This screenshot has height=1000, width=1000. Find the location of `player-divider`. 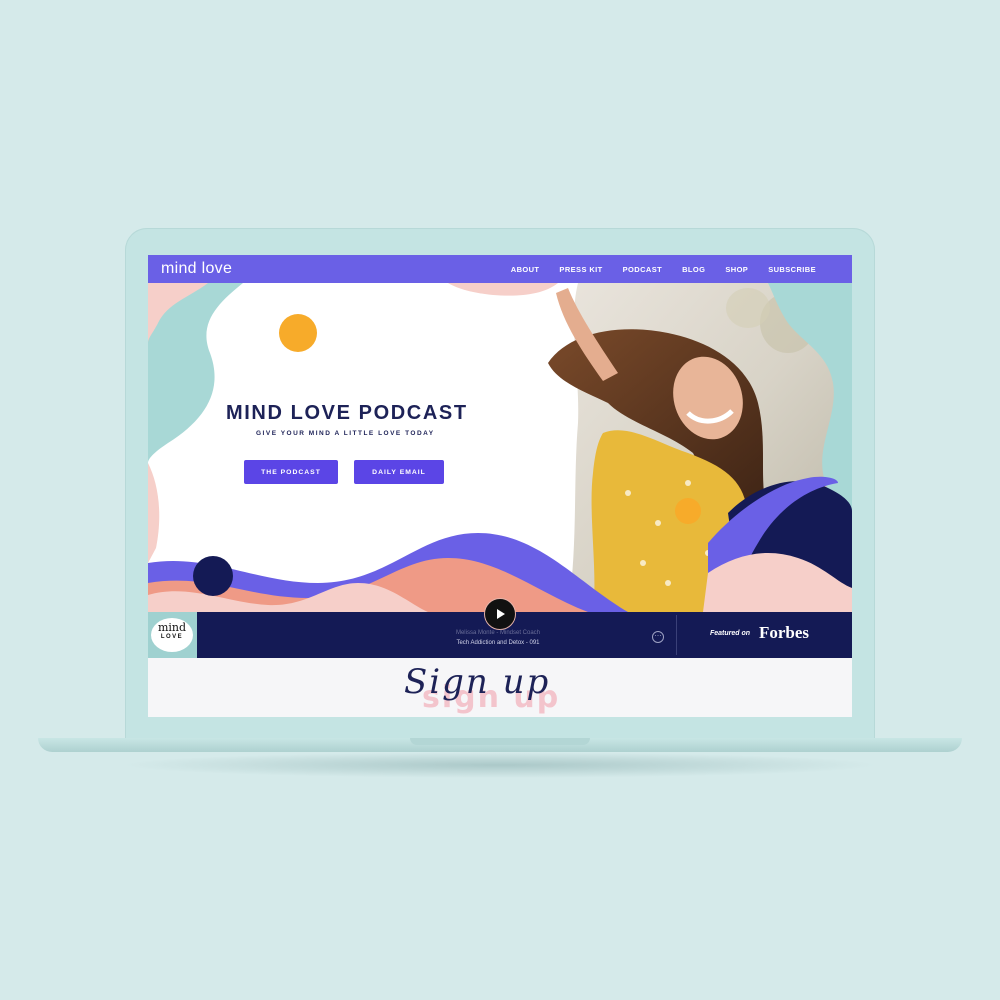

player-divider is located at coordinates (676, 635).